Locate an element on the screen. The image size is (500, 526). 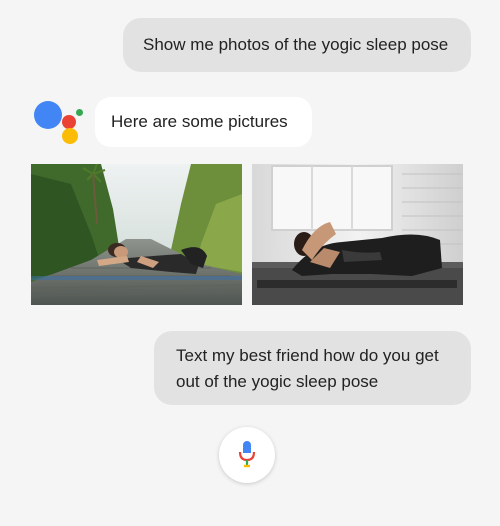
yoga-photo-outdoor-image is located at coordinates (136, 234).